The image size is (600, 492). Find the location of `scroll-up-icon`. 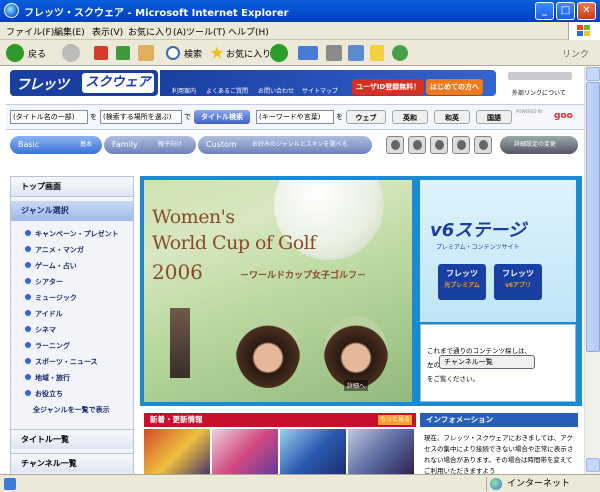

scroll-up-icon is located at coordinates (593, 74).